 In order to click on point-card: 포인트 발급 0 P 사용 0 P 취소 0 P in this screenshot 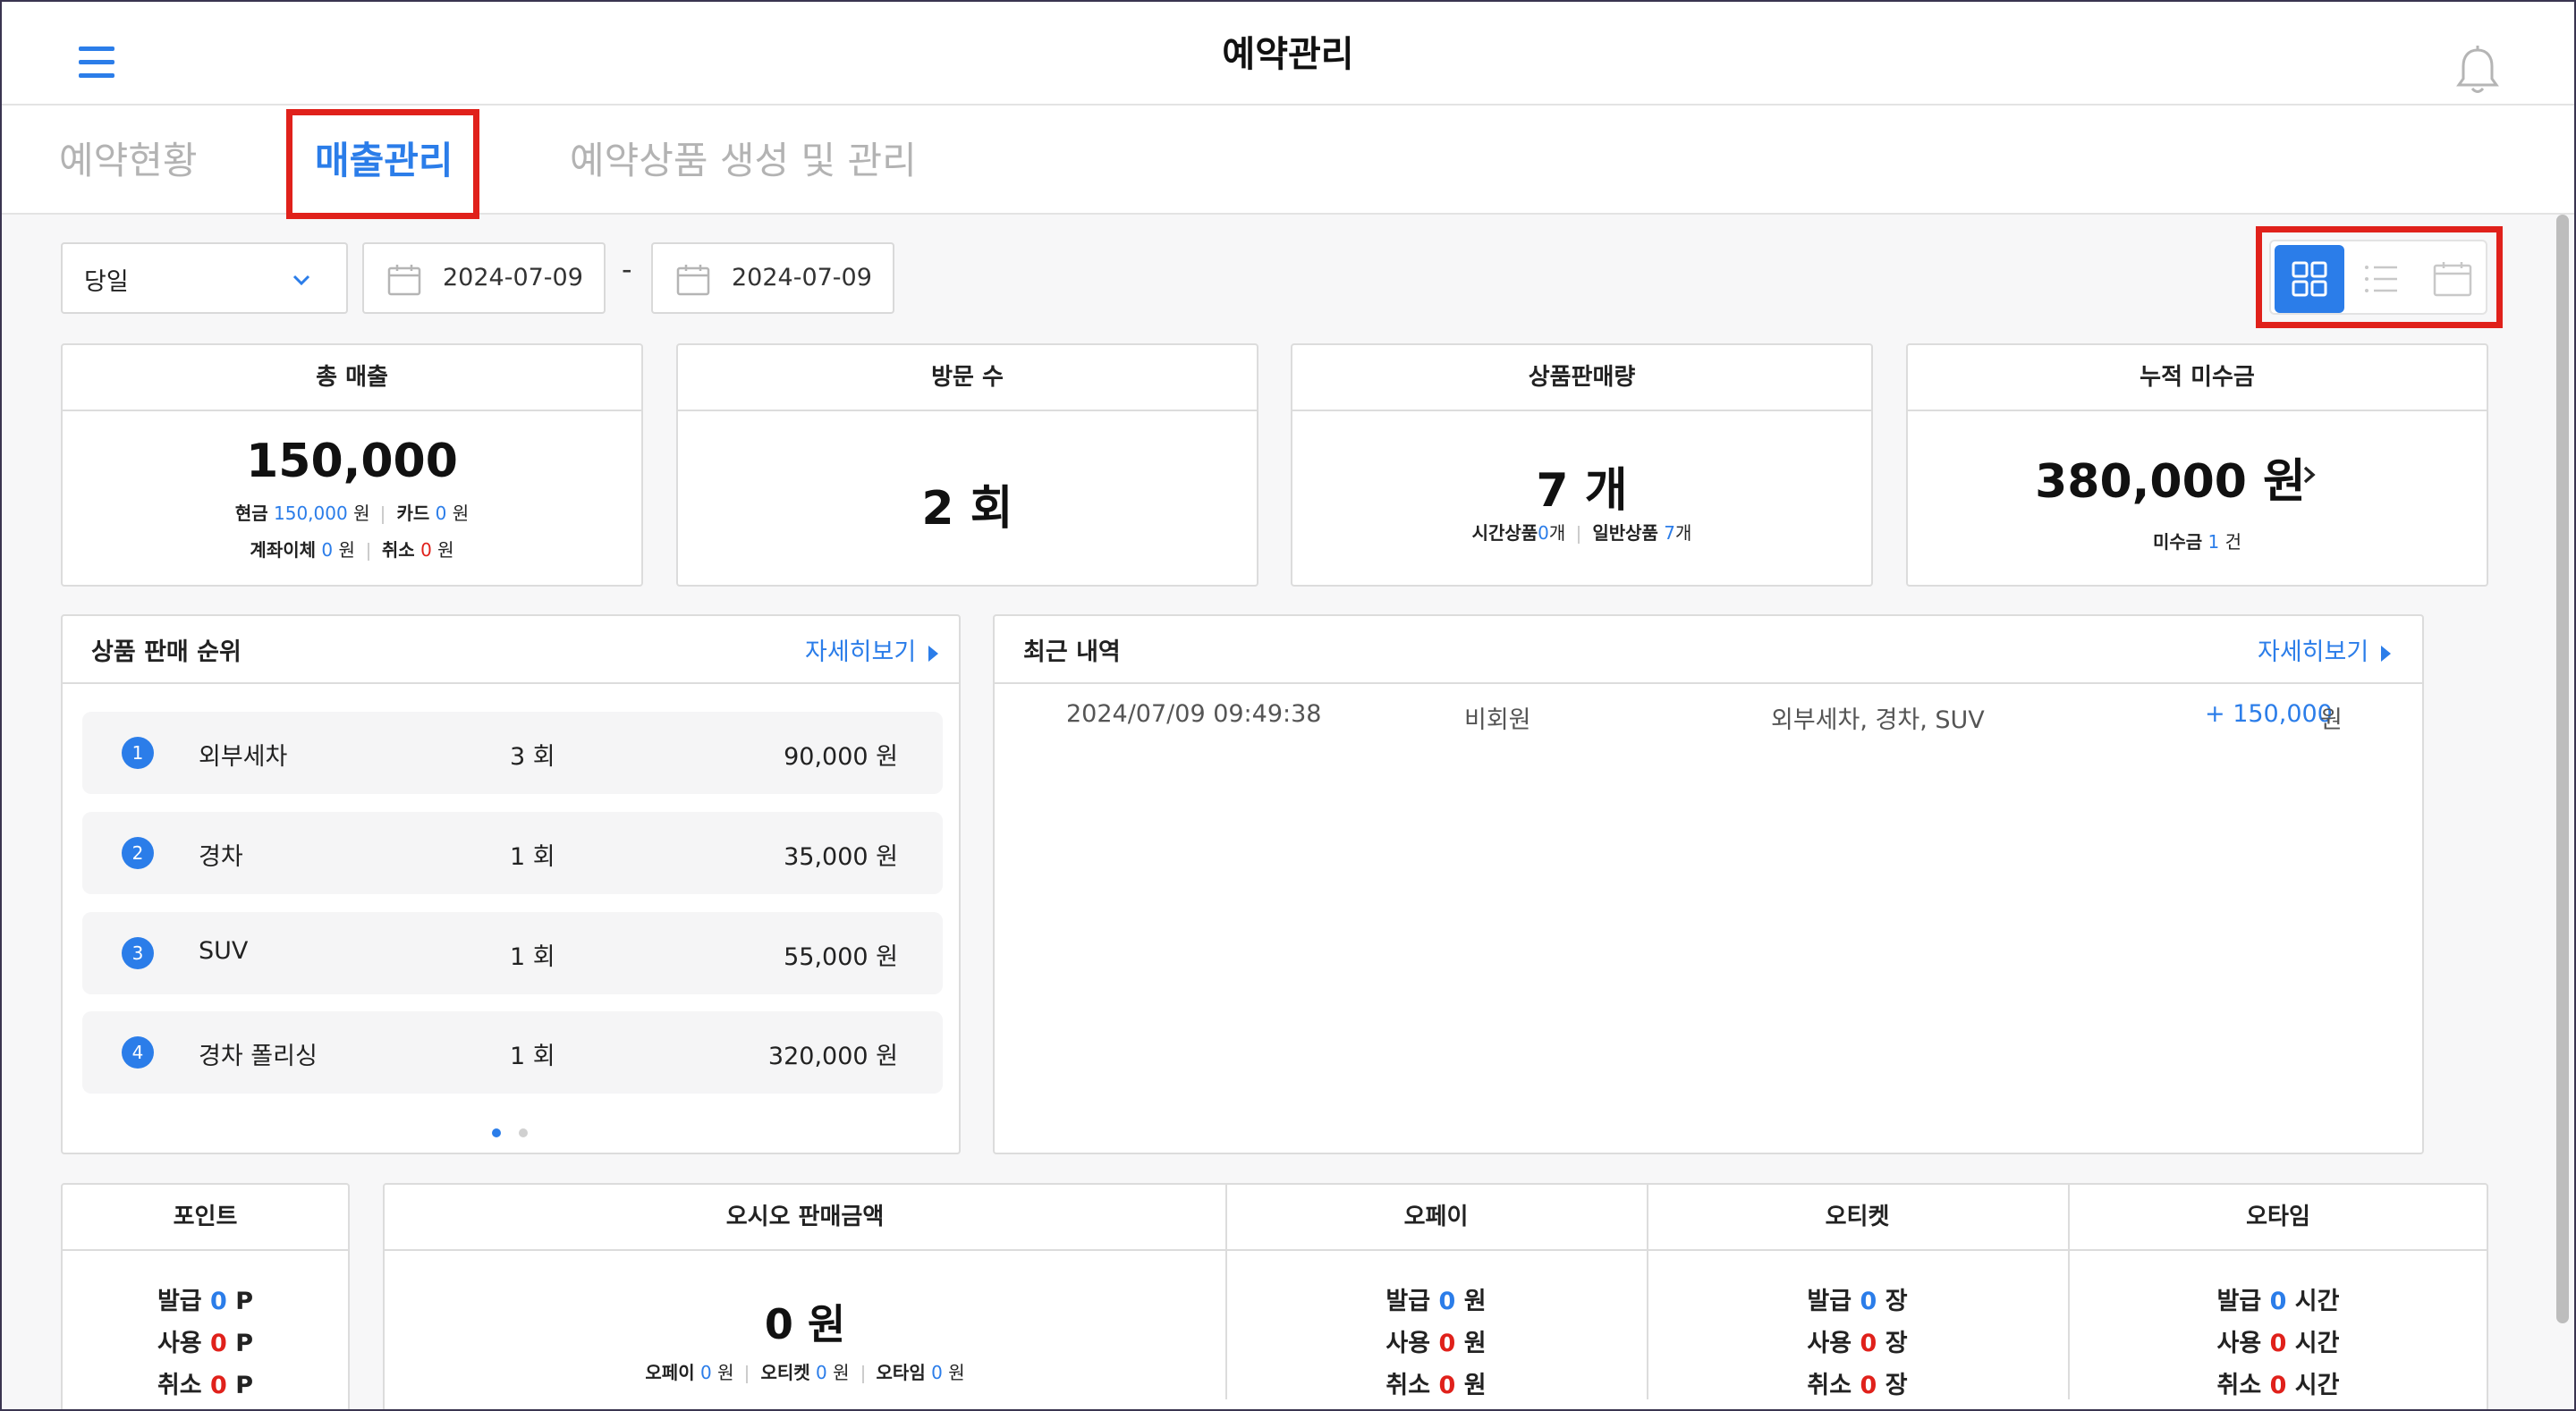, I will do `click(205, 1297)`.